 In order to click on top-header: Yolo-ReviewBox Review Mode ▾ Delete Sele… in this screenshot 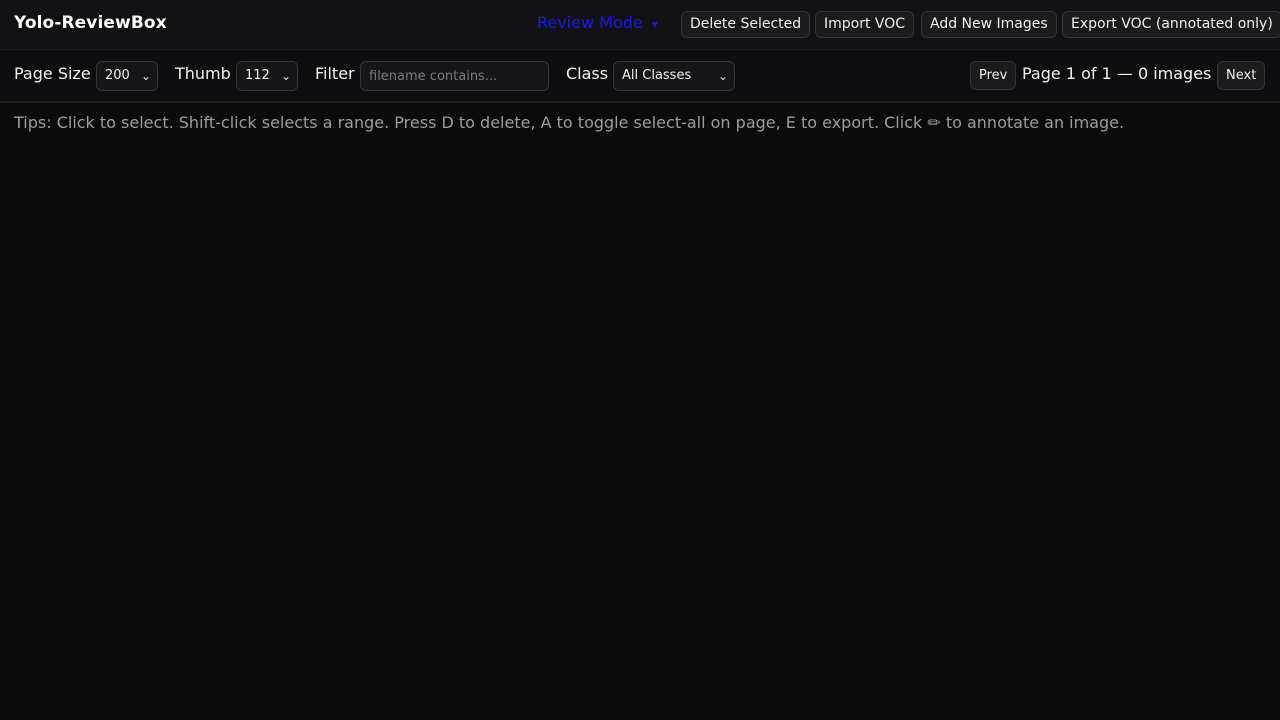, I will do `click(640, 25)`.